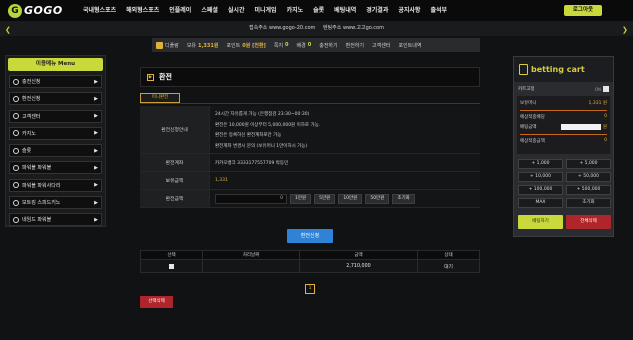 Image resolution: width=633 pixels, height=340 pixels. I want to click on place-bet-button: 베팅하기, so click(540, 222).